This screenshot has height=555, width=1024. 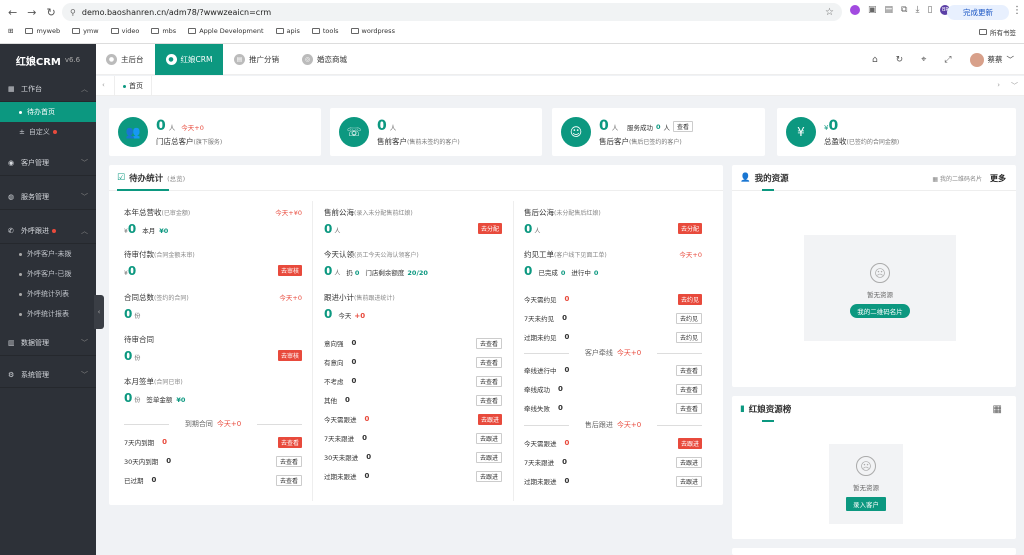 What do you see at coordinates (130, 59) in the screenshot?
I see `tab-main-admin: ● 主后台` at bounding box center [130, 59].